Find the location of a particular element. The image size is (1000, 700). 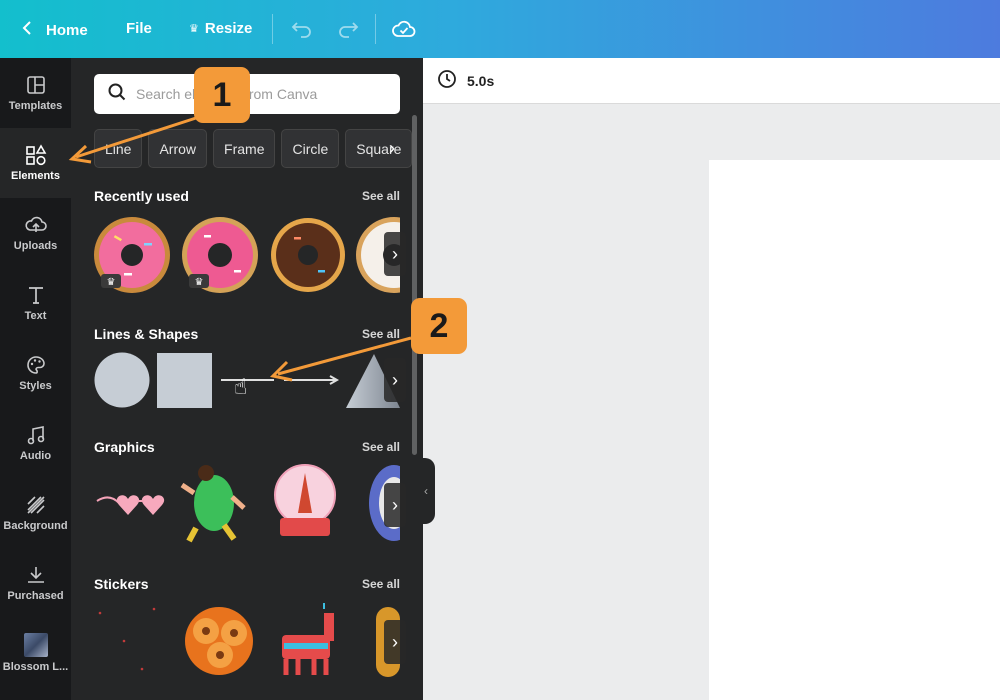

chip-square: Square is located at coordinates (379, 148).